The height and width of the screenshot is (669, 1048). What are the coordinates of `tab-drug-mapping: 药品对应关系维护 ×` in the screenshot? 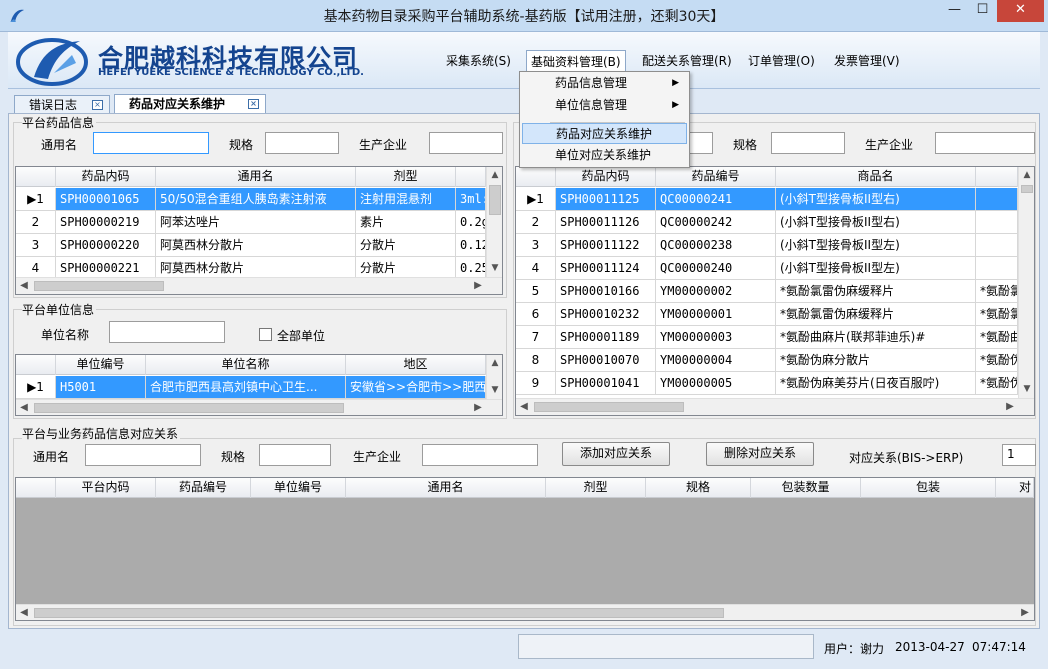 It's located at (190, 104).